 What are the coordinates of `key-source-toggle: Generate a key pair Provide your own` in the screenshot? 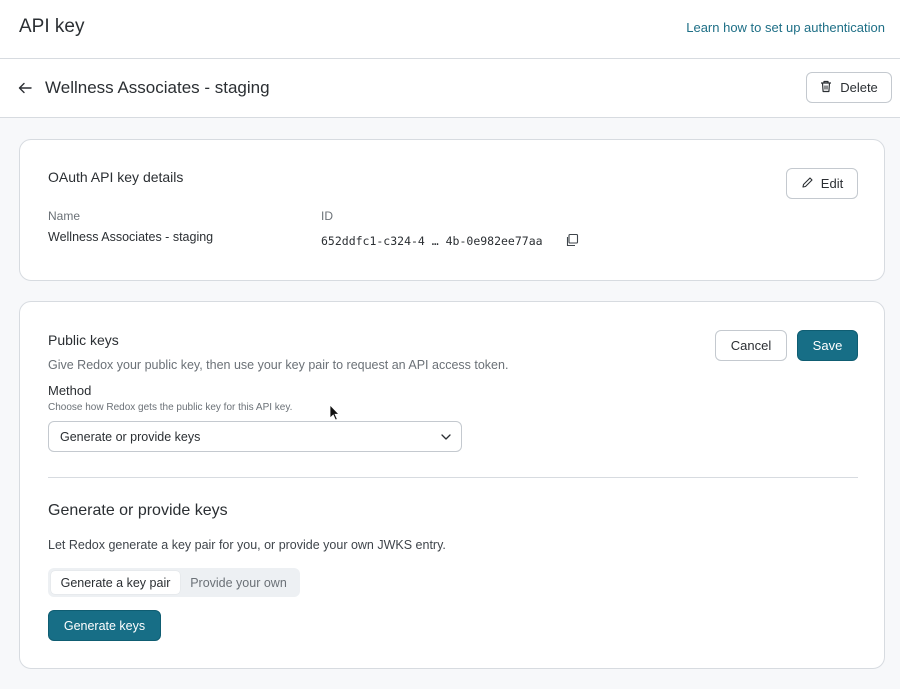 It's located at (174, 582).